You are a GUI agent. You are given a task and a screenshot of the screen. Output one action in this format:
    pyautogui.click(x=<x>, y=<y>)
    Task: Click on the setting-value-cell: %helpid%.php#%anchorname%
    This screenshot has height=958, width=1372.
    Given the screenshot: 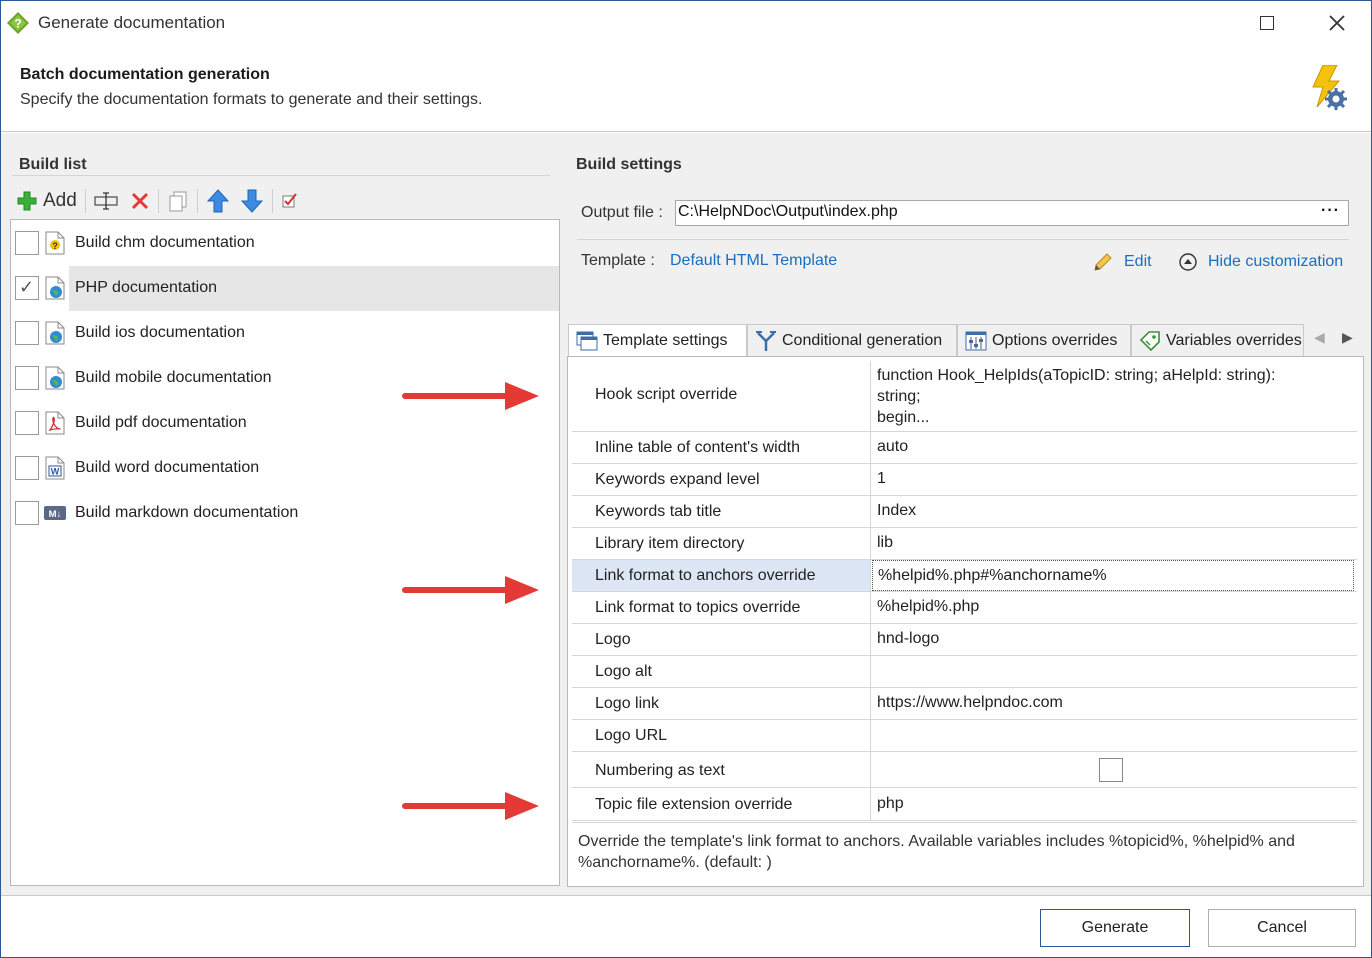 What is the action you would take?
    pyautogui.click(x=1113, y=575)
    